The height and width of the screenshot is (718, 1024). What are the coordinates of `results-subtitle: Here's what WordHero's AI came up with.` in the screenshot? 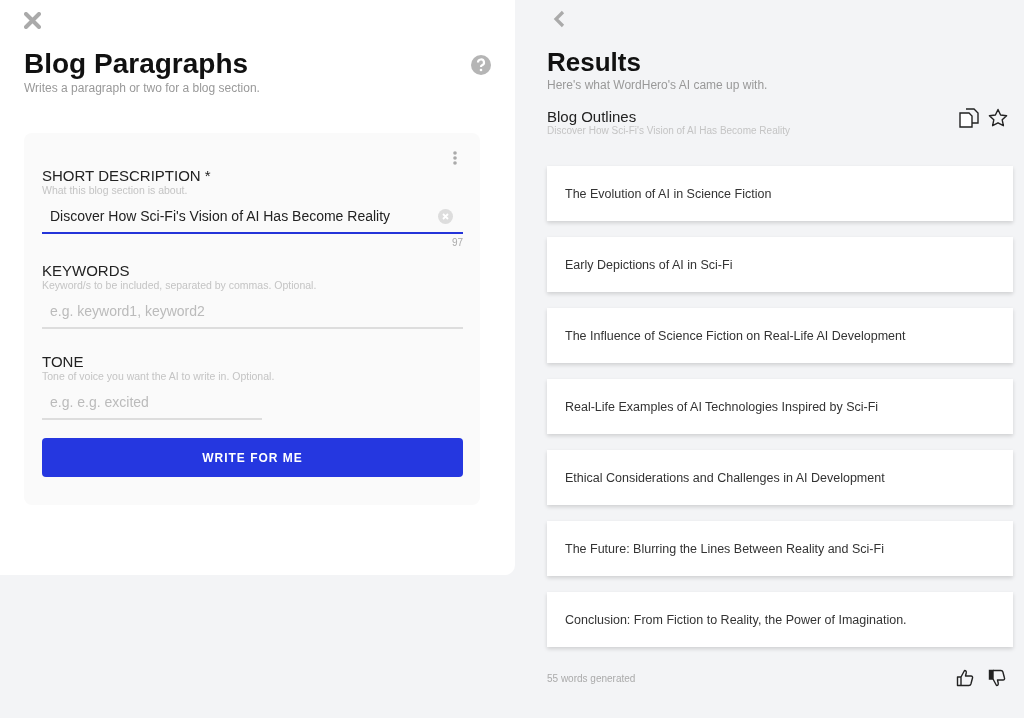 It's located at (658, 85).